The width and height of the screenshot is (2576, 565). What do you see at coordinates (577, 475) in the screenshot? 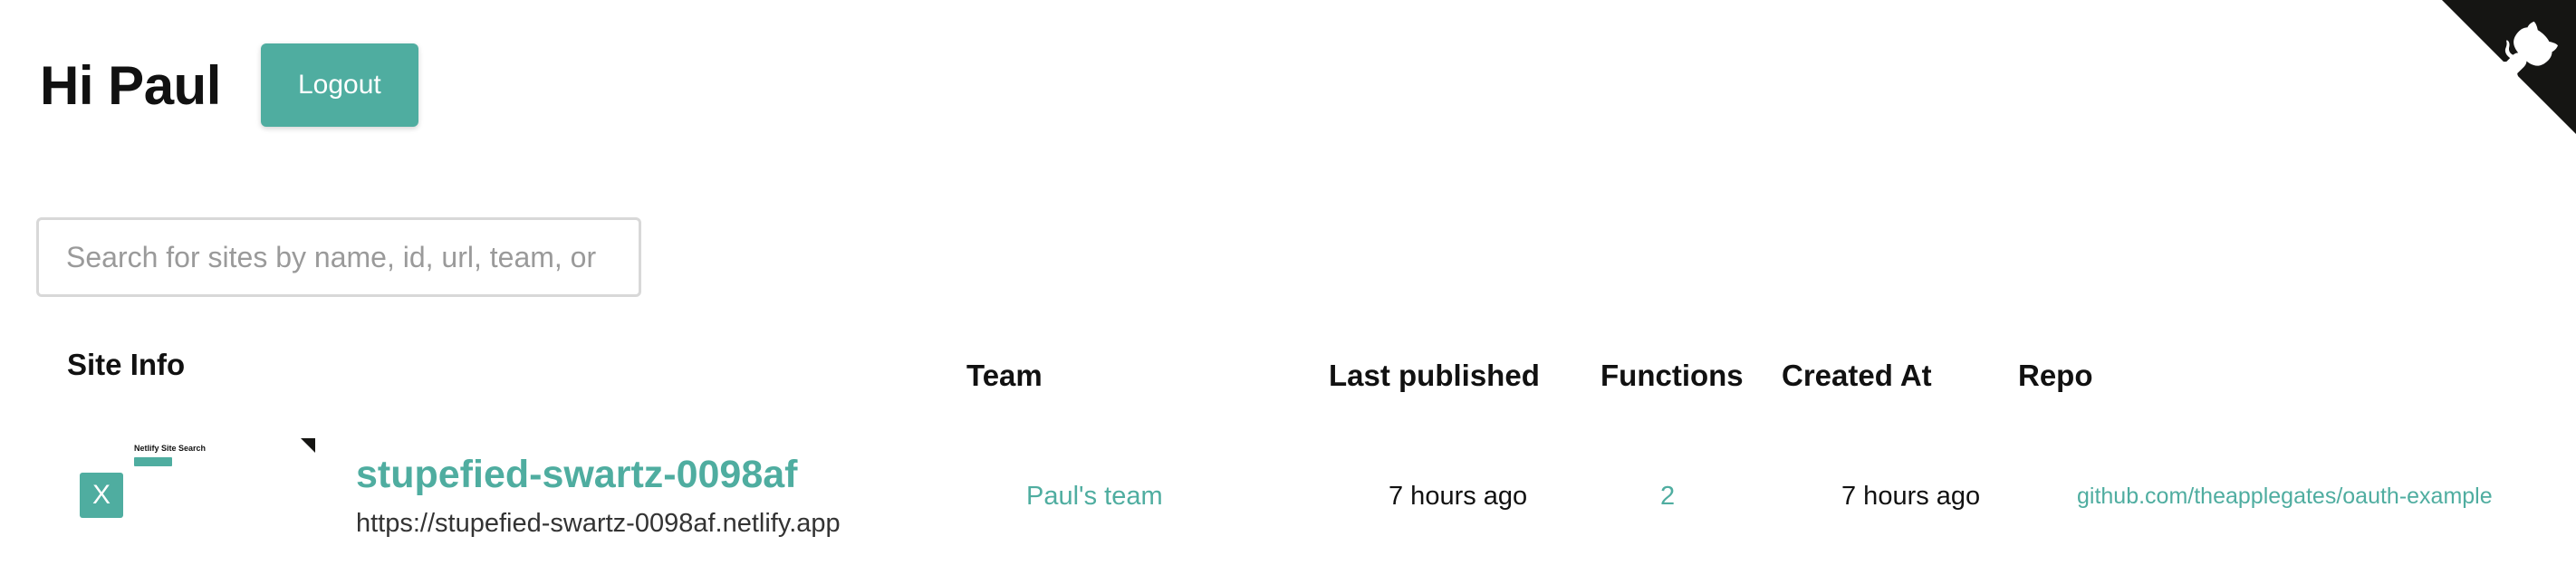
I see `site-name-link: stupefied-swartz-0098af` at bounding box center [577, 475].